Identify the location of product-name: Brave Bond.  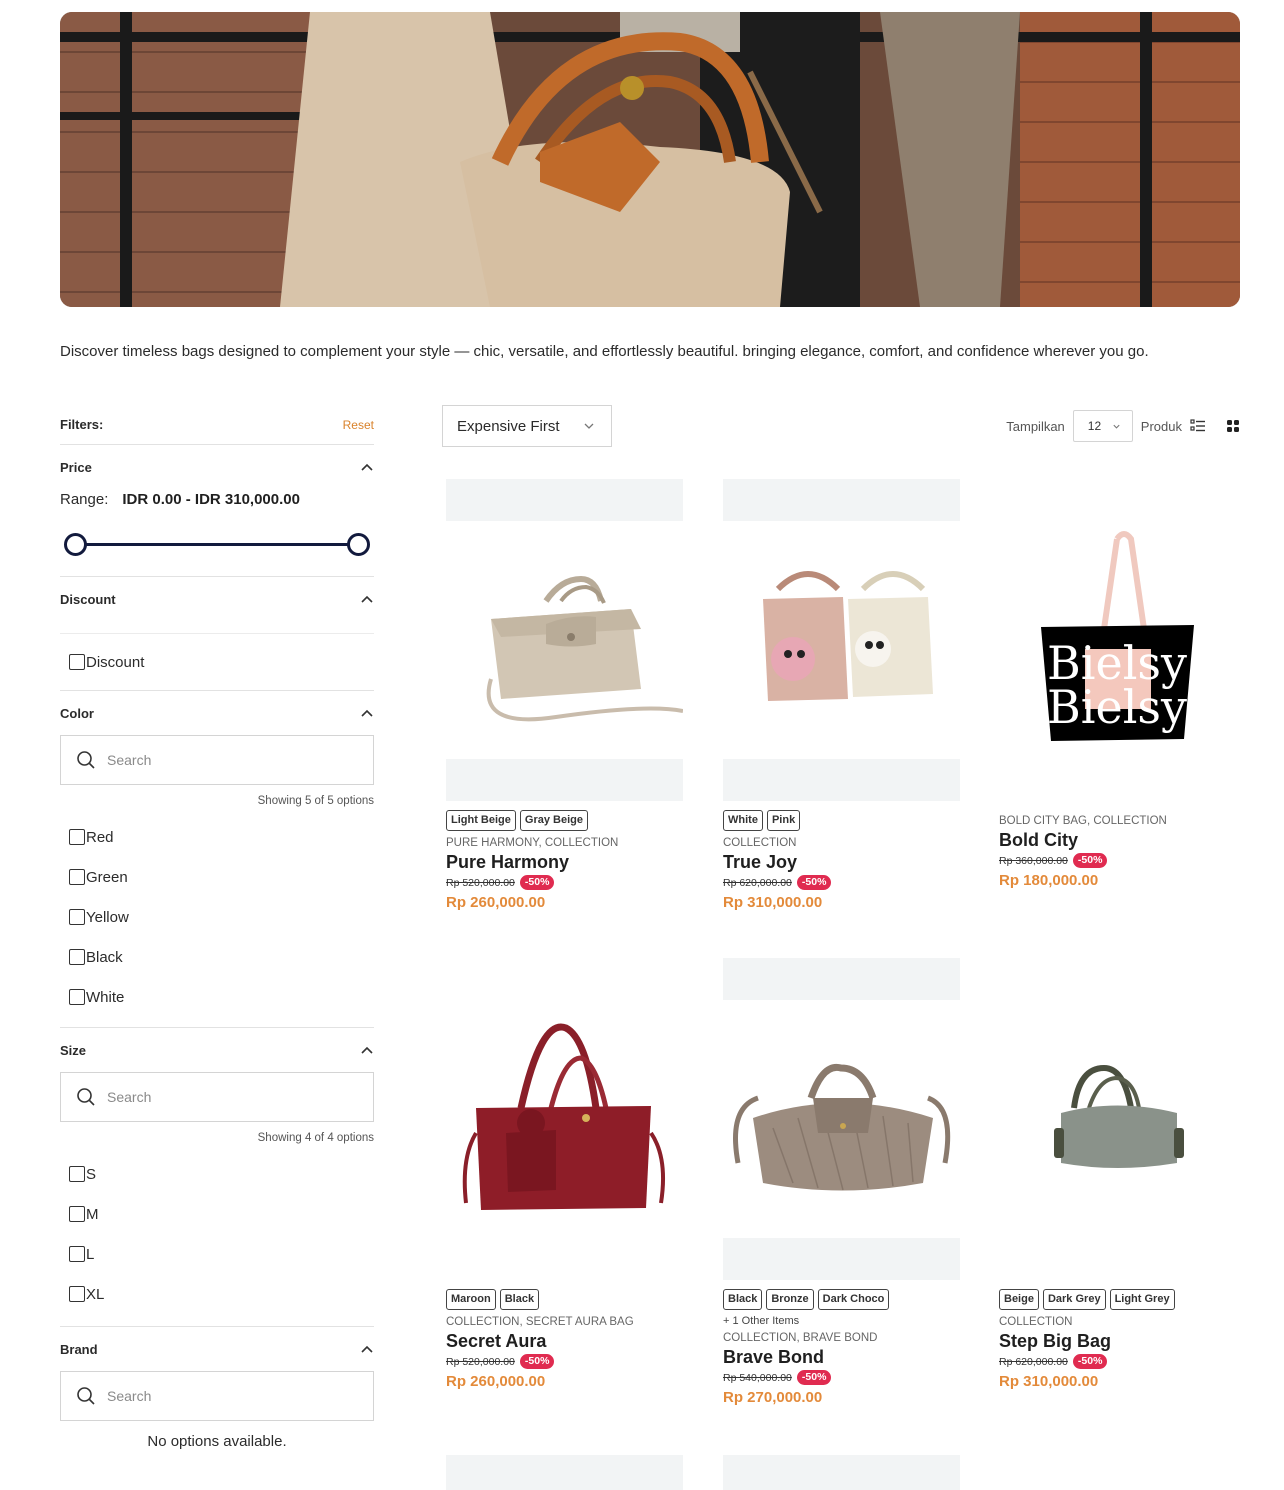
(841, 1357).